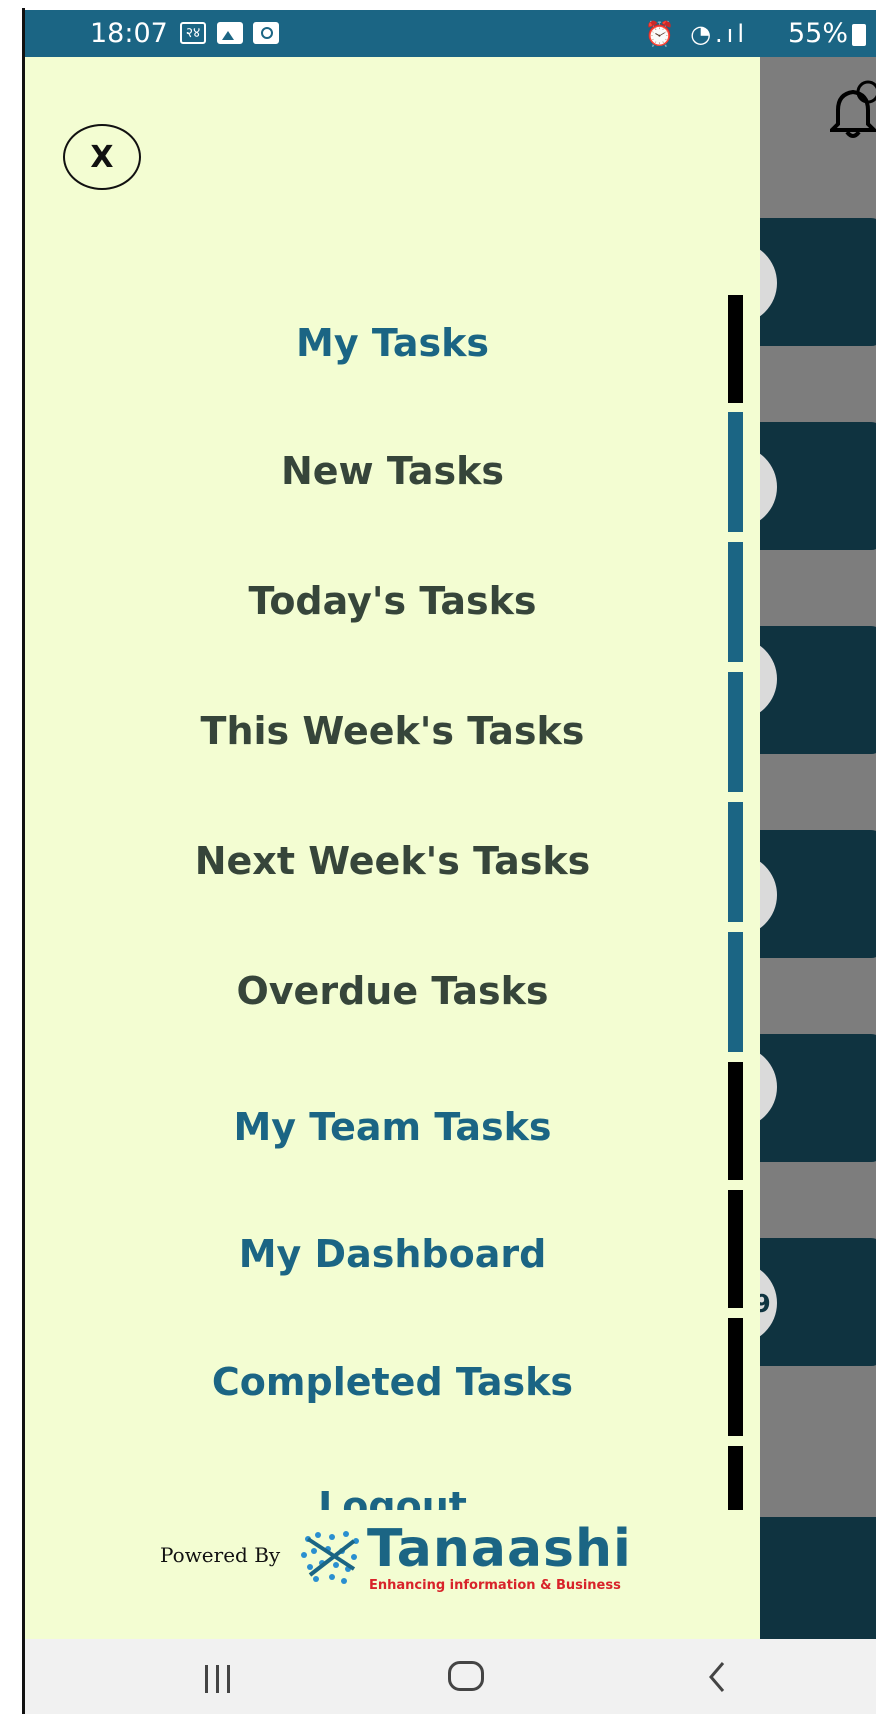  What do you see at coordinates (853, 110) in the screenshot?
I see `bell-icon` at bounding box center [853, 110].